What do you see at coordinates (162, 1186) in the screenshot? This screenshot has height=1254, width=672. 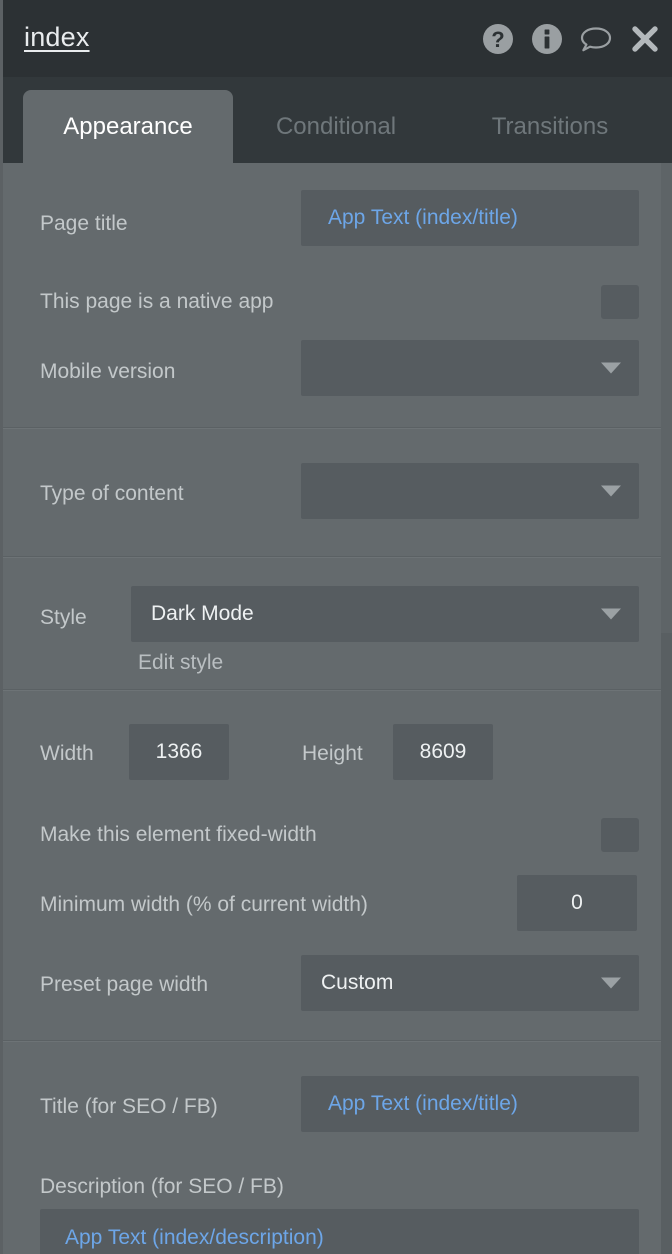 I see `seo-description-label: Description (for SEO / FB)` at bounding box center [162, 1186].